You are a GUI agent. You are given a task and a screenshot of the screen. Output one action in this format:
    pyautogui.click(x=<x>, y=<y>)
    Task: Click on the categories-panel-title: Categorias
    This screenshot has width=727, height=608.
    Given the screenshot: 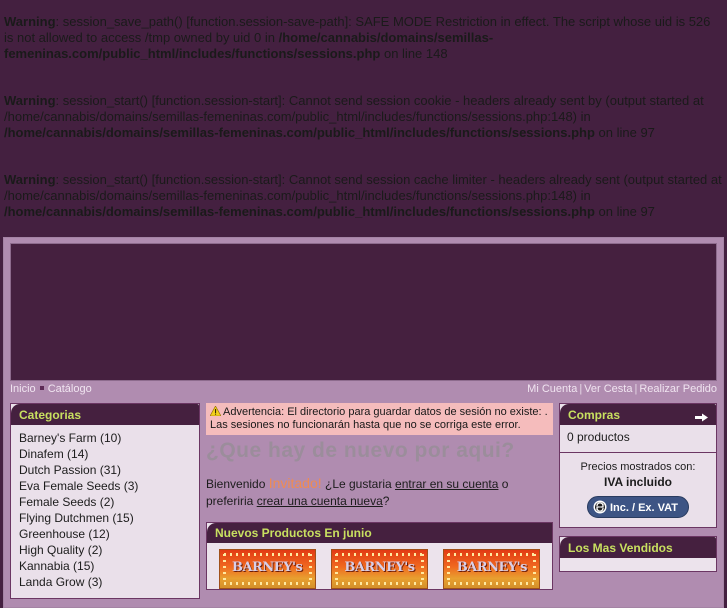 What is the action you would take?
    pyautogui.click(x=50, y=415)
    